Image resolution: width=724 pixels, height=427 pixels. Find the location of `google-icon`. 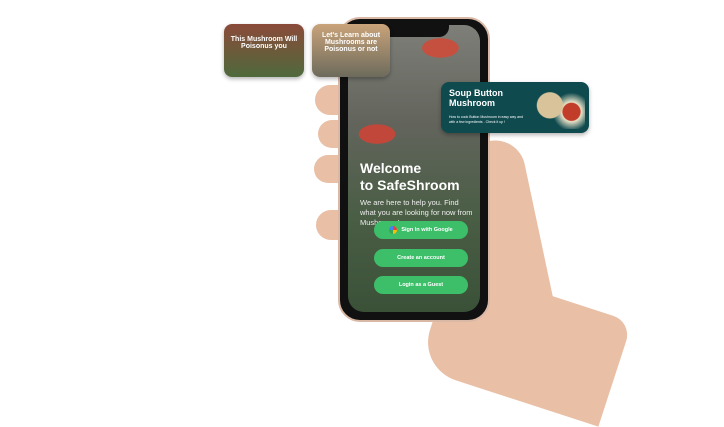

google-icon is located at coordinates (393, 230).